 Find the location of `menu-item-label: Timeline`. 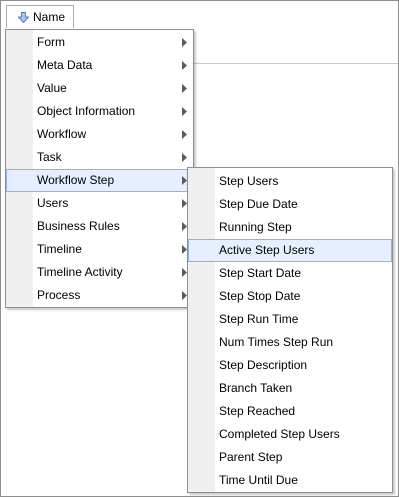

menu-item-label: Timeline is located at coordinates (59, 249).